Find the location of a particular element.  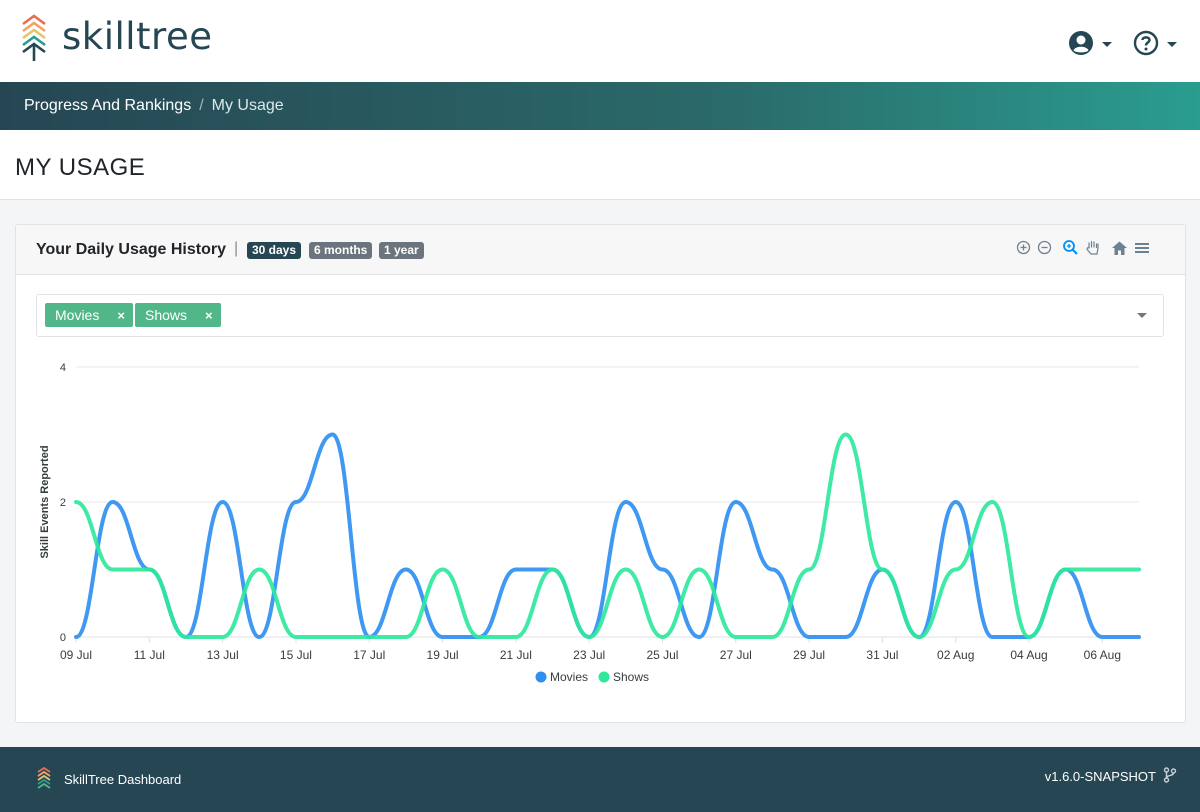

footer: SkillTree Dashboard v1.6.0-SNAPSHOT is located at coordinates (600, 779).